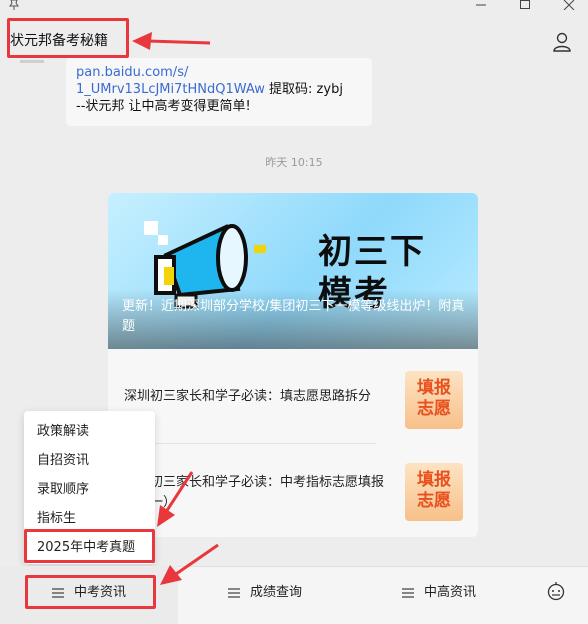 This screenshot has width=588, height=624. What do you see at coordinates (303, 89) in the screenshot?
I see `extract-code: 提取码: zybj` at bounding box center [303, 89].